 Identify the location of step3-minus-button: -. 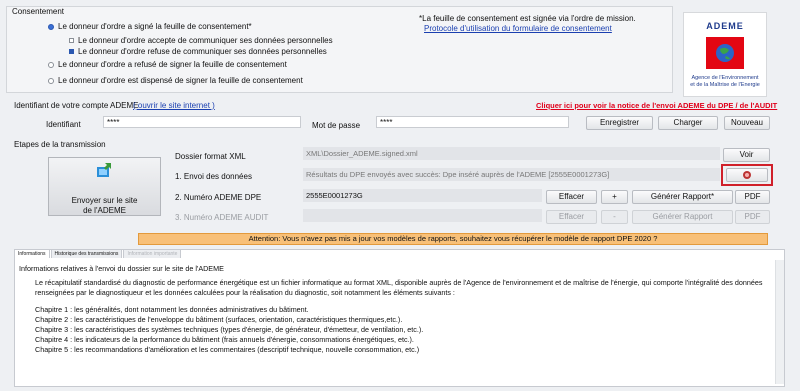
(614, 217).